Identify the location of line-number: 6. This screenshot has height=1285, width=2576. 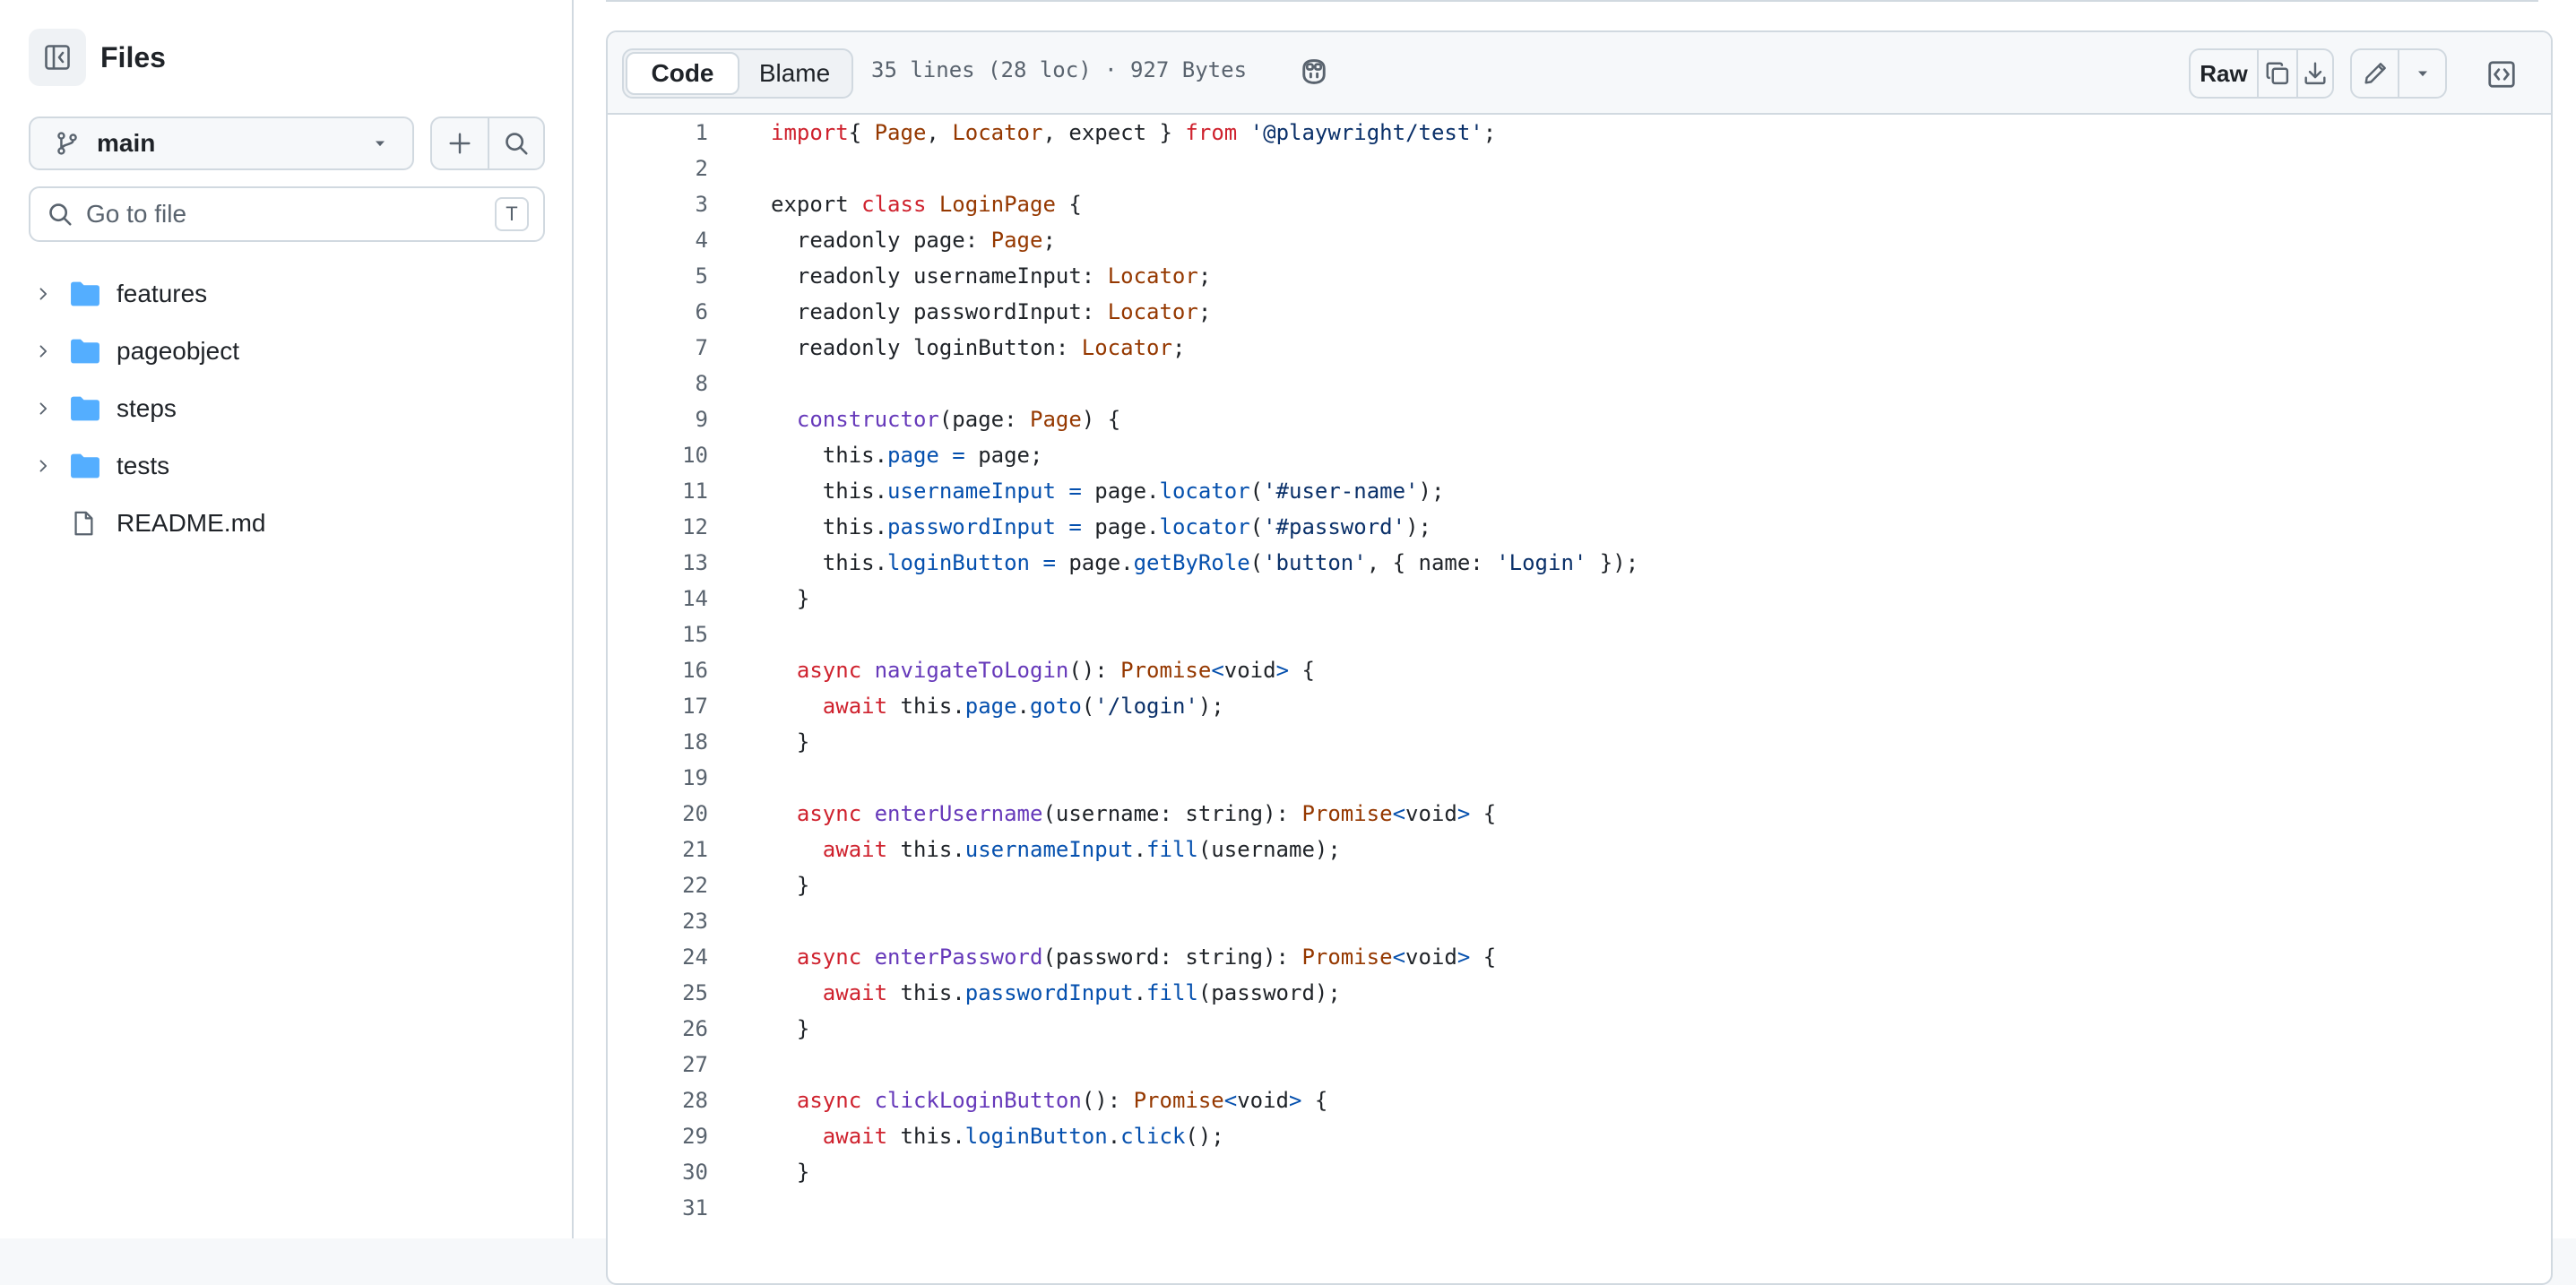
(658, 311).